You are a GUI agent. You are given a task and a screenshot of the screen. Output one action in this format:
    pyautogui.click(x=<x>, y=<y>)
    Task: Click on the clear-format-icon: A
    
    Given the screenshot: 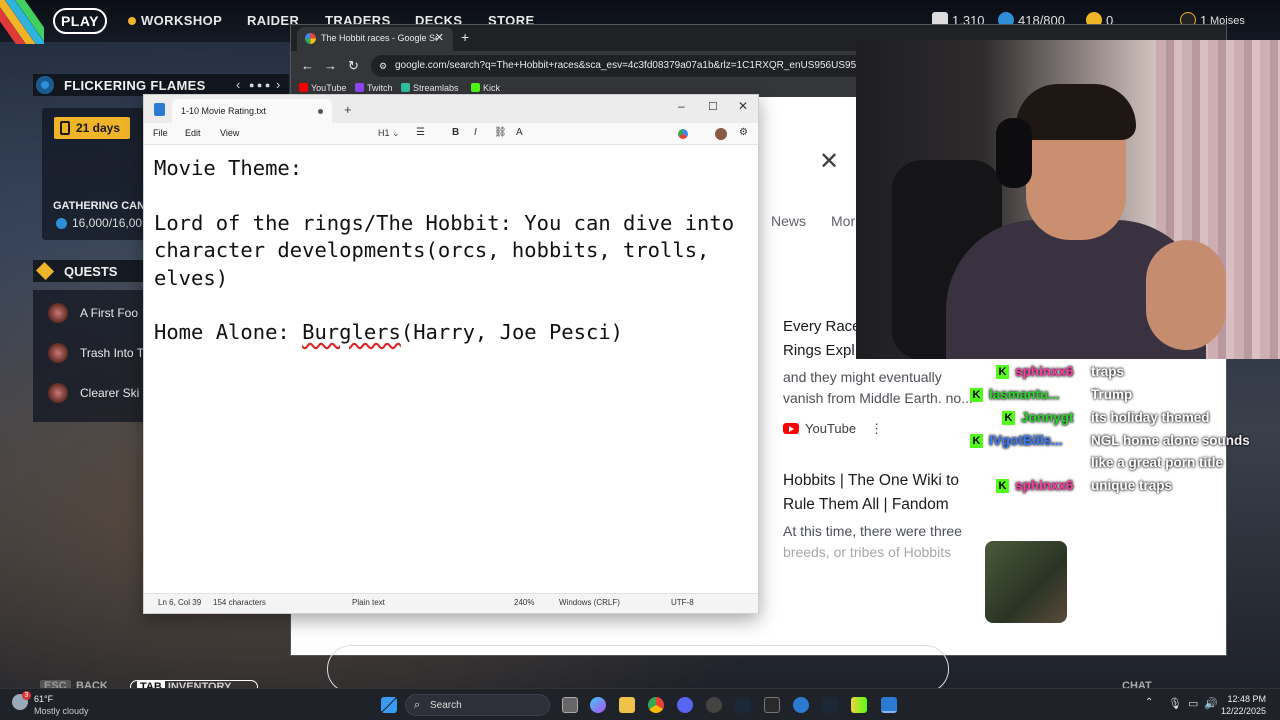 What is the action you would take?
    pyautogui.click(x=519, y=132)
    